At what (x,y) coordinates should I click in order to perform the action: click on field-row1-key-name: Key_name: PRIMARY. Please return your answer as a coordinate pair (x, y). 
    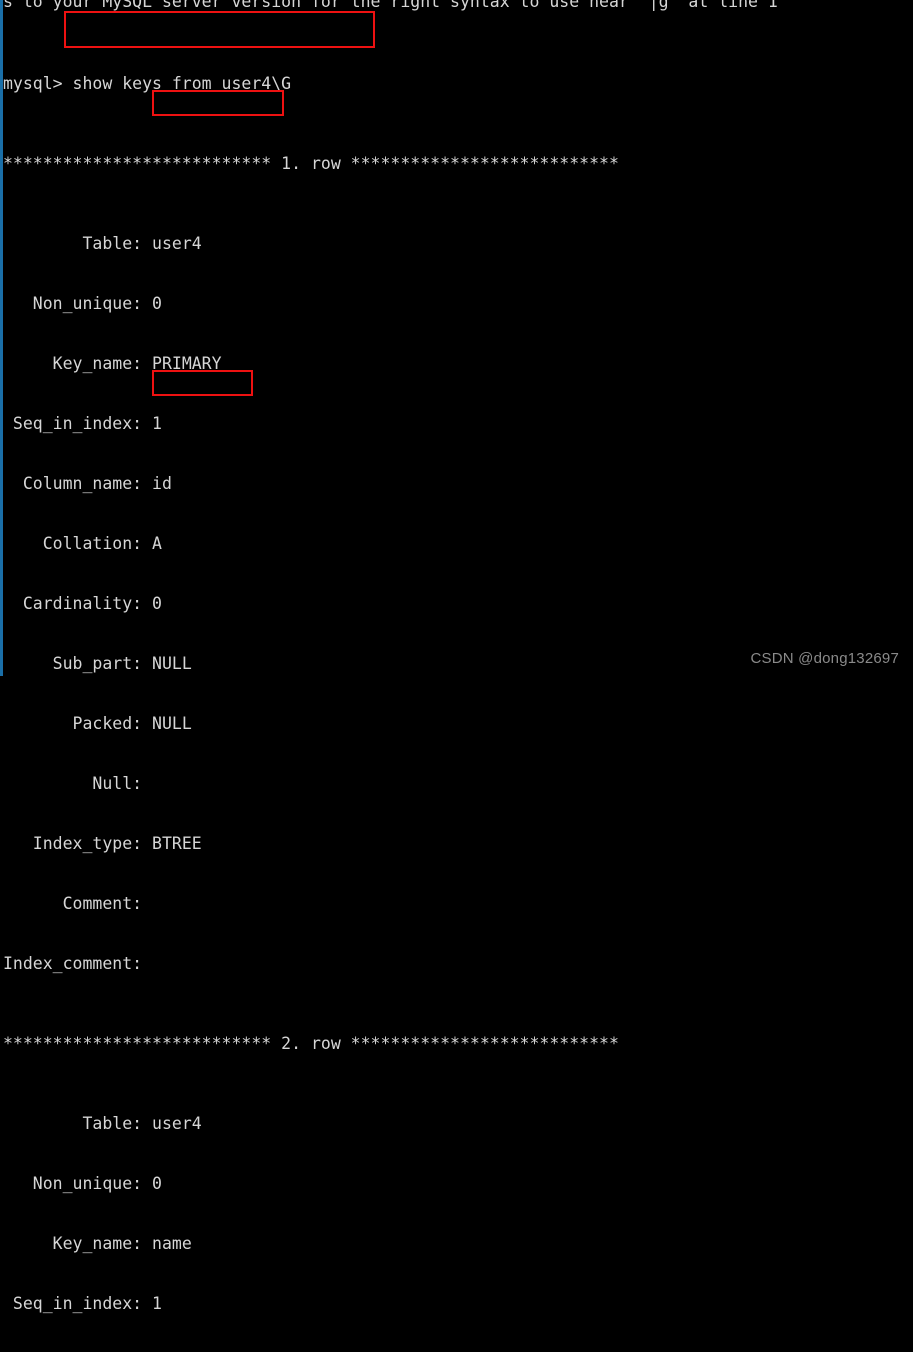
    Looking at the image, I should click on (456, 364).